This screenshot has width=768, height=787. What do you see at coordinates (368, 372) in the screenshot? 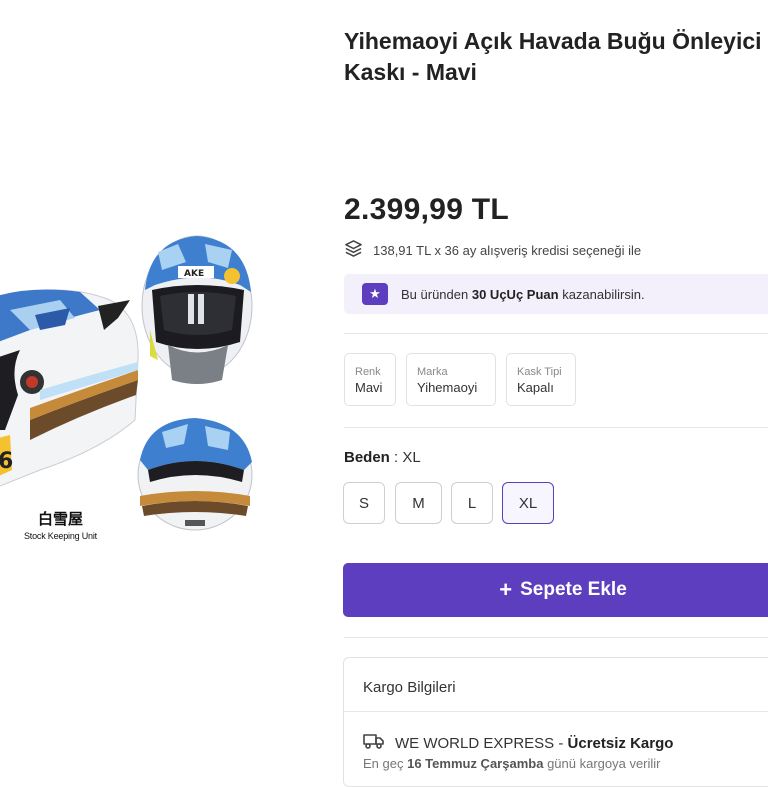
I see `attribute-key: Renk` at bounding box center [368, 372].